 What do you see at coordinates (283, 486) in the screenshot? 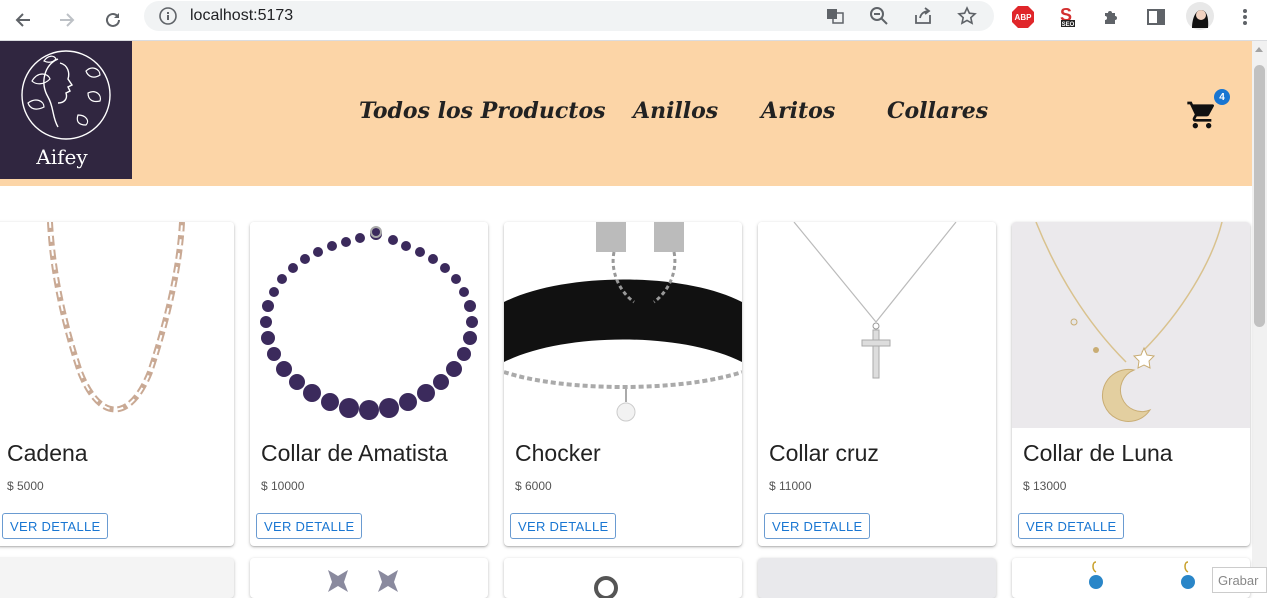
I see `product-price: $ 10000` at bounding box center [283, 486].